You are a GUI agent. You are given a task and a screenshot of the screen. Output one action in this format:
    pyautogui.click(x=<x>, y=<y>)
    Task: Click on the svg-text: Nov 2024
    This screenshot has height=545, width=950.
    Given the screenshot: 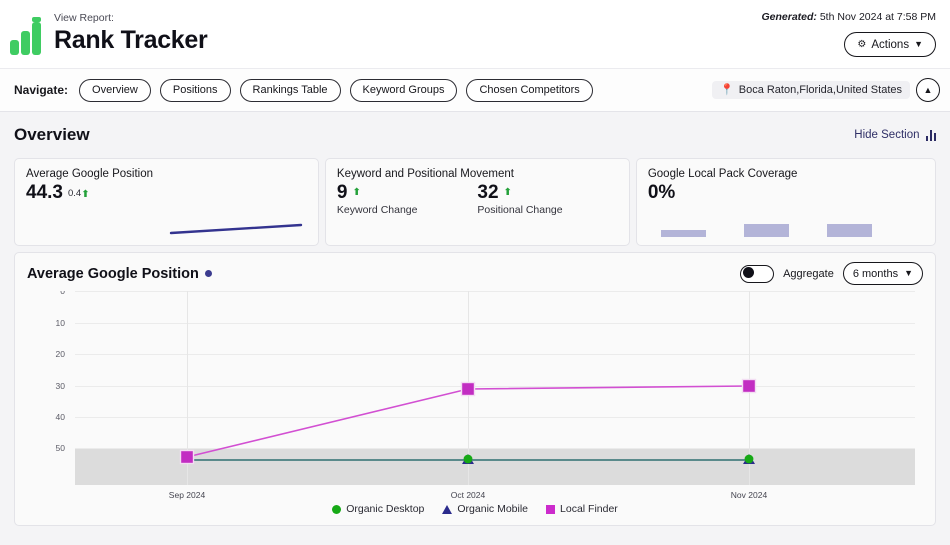 What is the action you would take?
    pyautogui.click(x=749, y=495)
    